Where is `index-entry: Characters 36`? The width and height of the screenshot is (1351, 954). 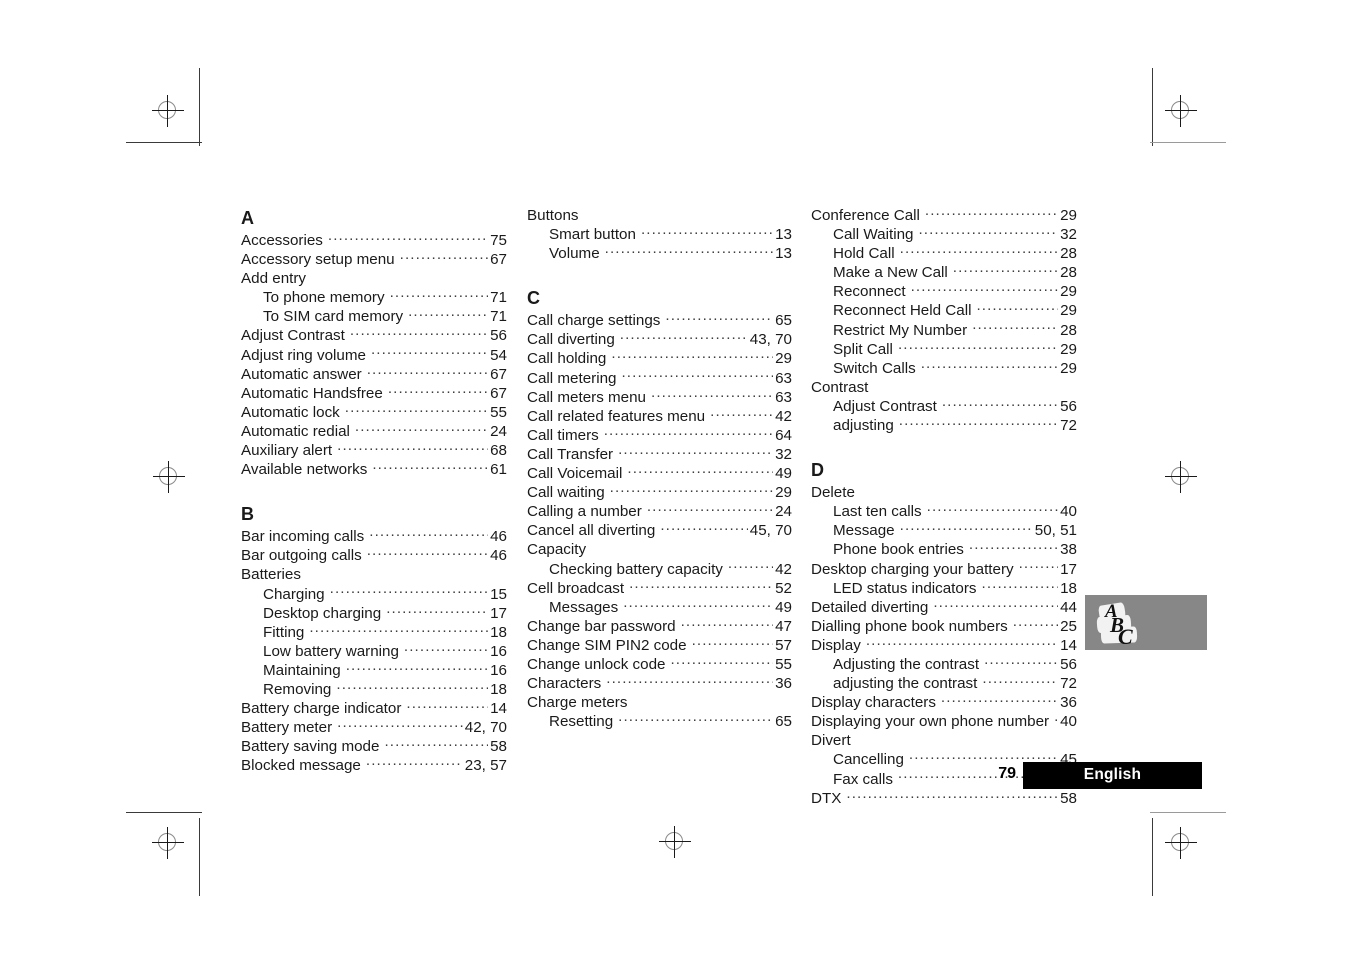
index-entry: Characters 36 is located at coordinates (659, 683).